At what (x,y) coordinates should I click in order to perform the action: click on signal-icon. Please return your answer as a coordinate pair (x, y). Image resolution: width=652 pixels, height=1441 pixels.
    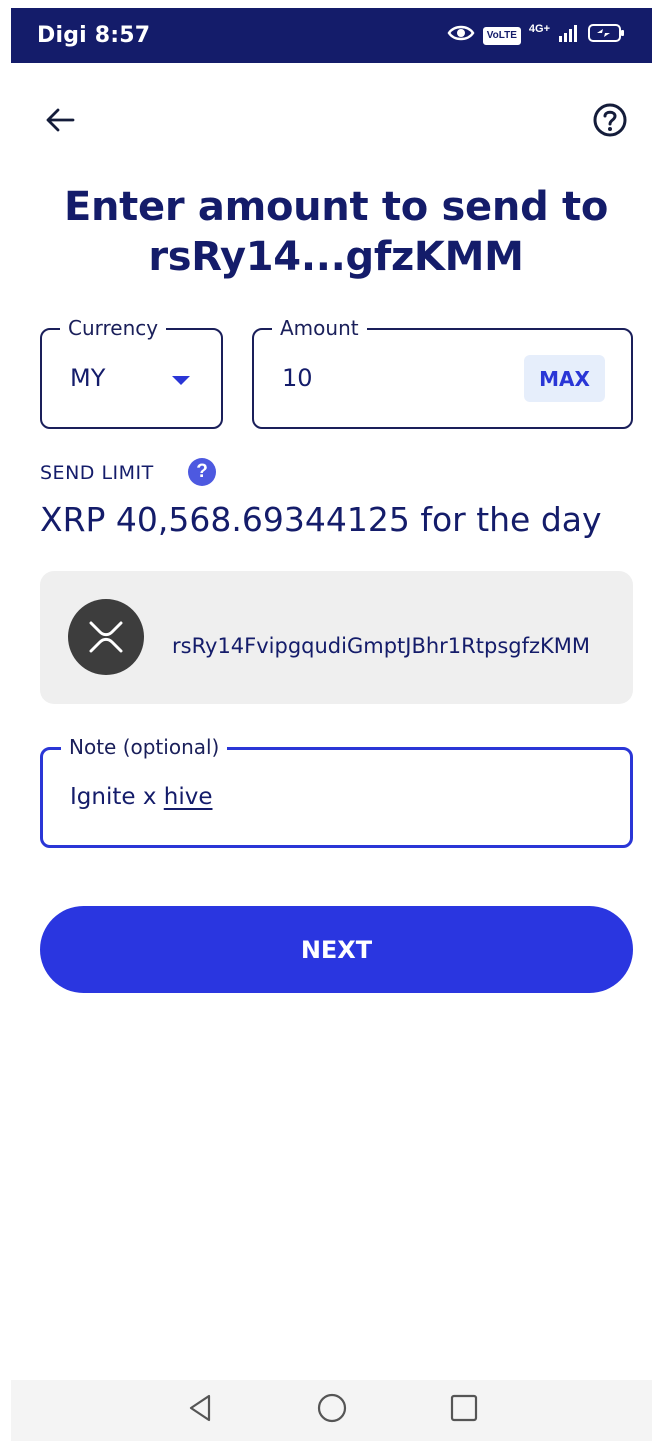
    Looking at the image, I should click on (569, 35).